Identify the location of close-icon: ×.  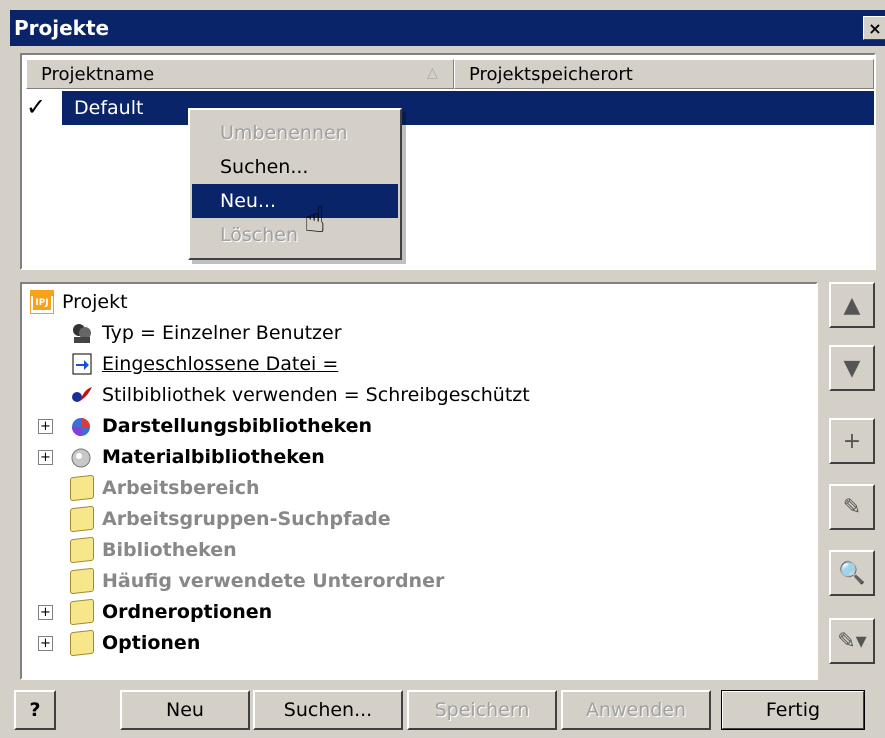
(875, 28).